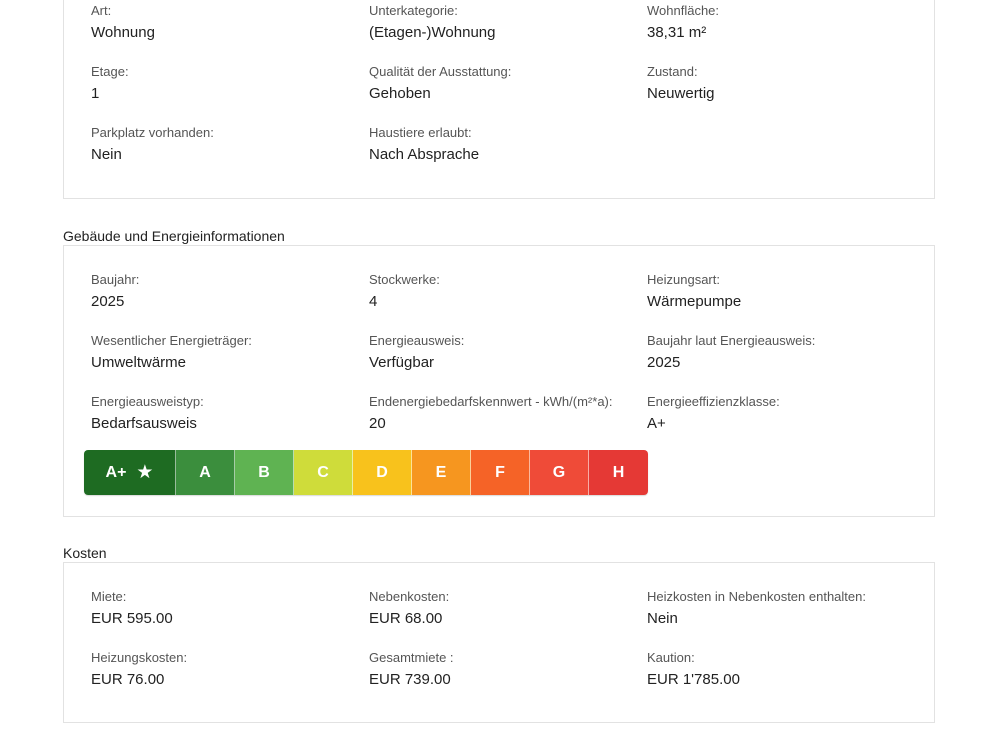  What do you see at coordinates (404, 279) in the screenshot?
I see `field-label: Stockwerke:` at bounding box center [404, 279].